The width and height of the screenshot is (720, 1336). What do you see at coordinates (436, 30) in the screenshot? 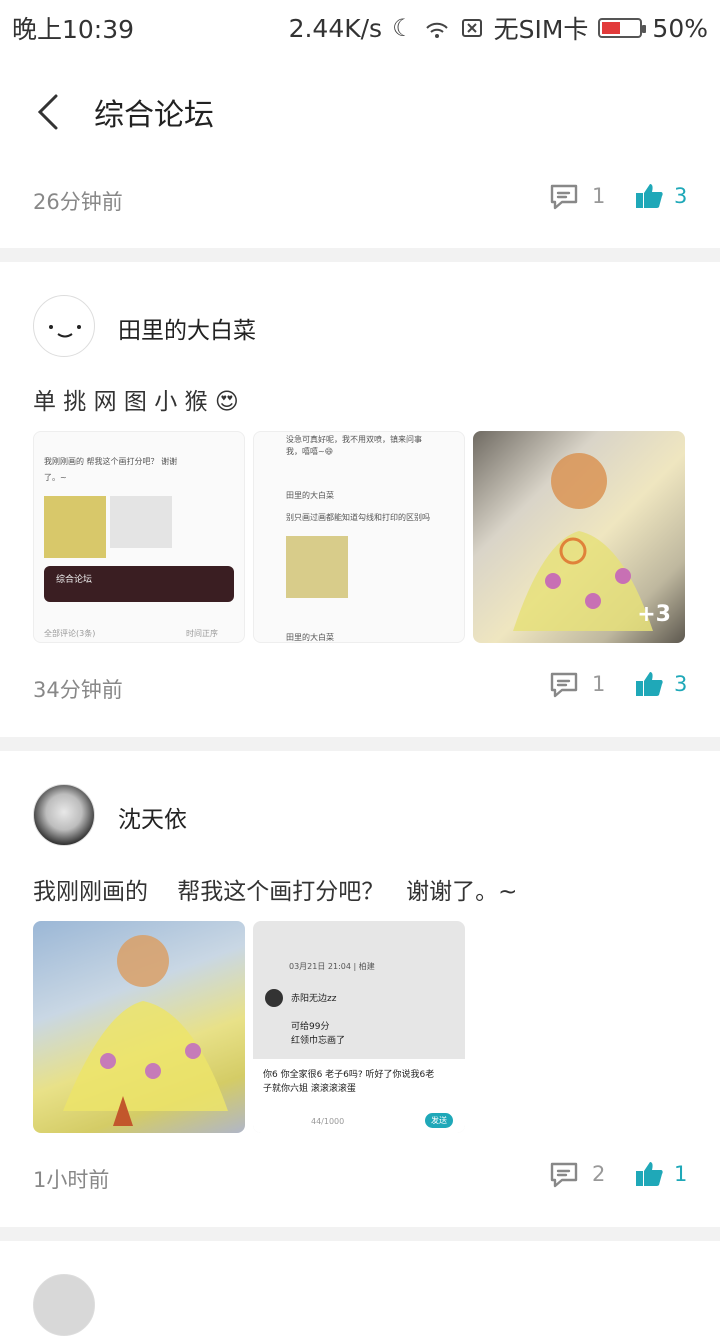
I see `wifi-icon` at bounding box center [436, 30].